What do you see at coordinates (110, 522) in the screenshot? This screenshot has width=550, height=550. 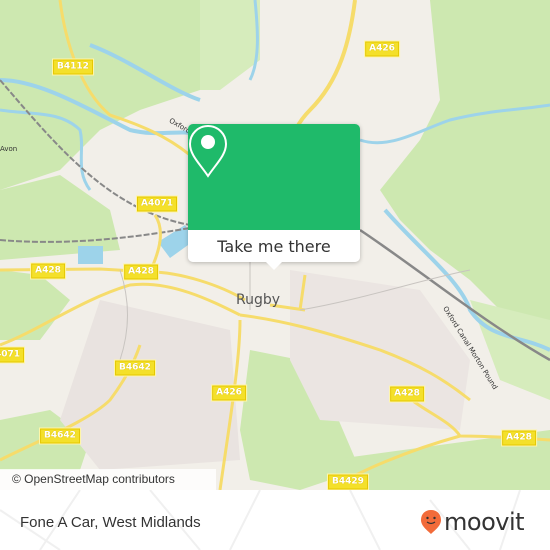 I see `place-name: Fone A Car, West Midlands` at bounding box center [110, 522].